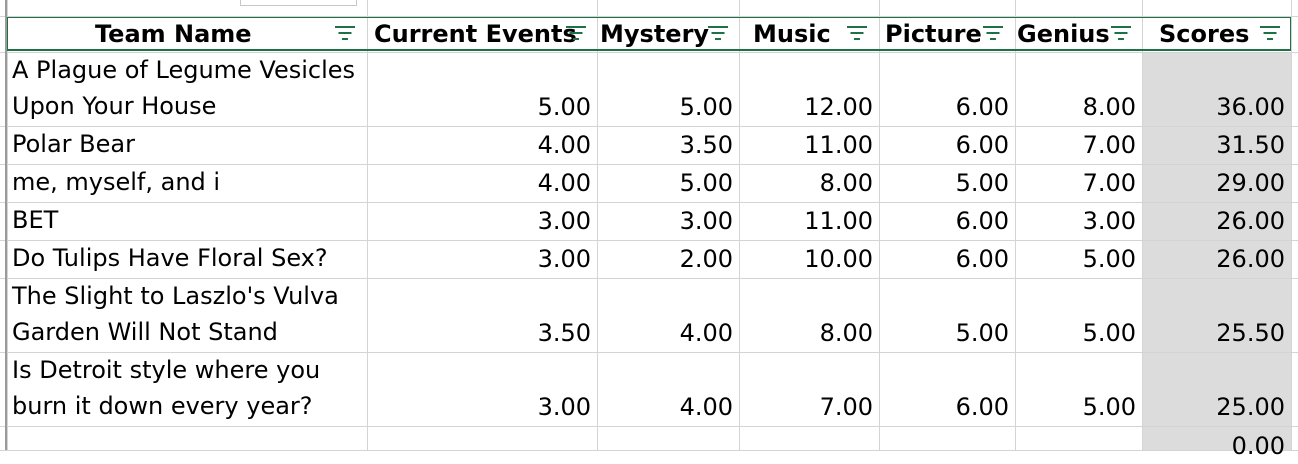 Image resolution: width=1298 pixels, height=464 pixels. Describe the element at coordinates (183, 70) in the screenshot. I see `team-name-cell: A Plague of Legume Vesicles` at that location.